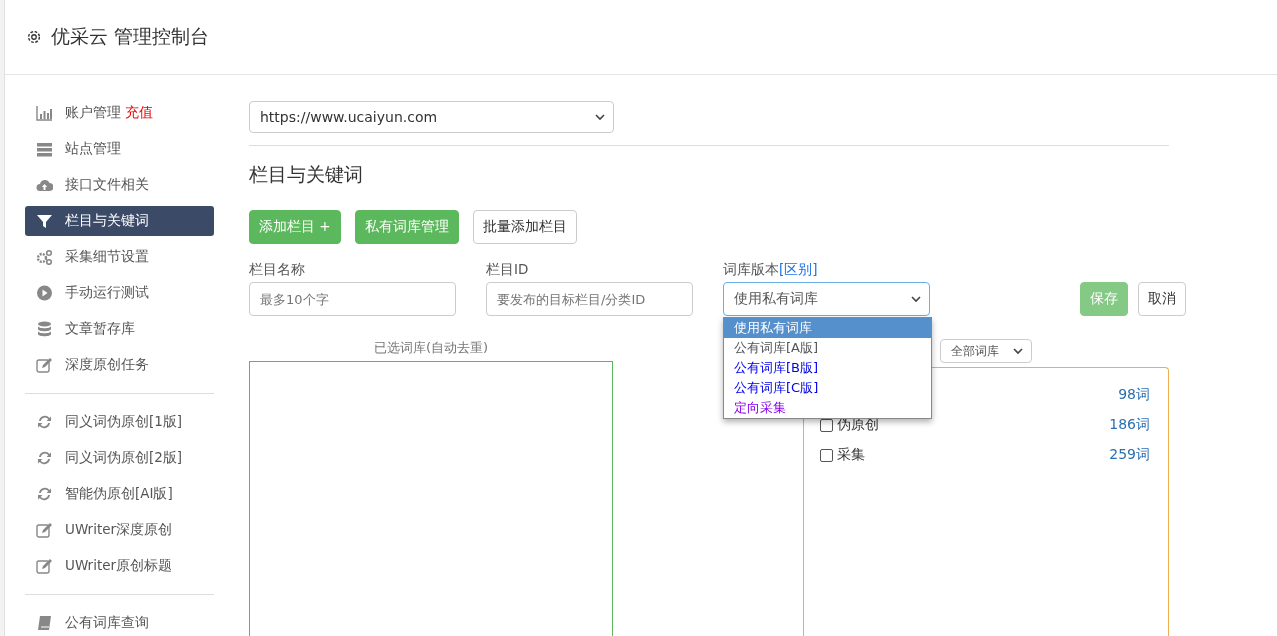  I want to click on sidebar-item: 同义词伪原创[2版], so click(119, 458).